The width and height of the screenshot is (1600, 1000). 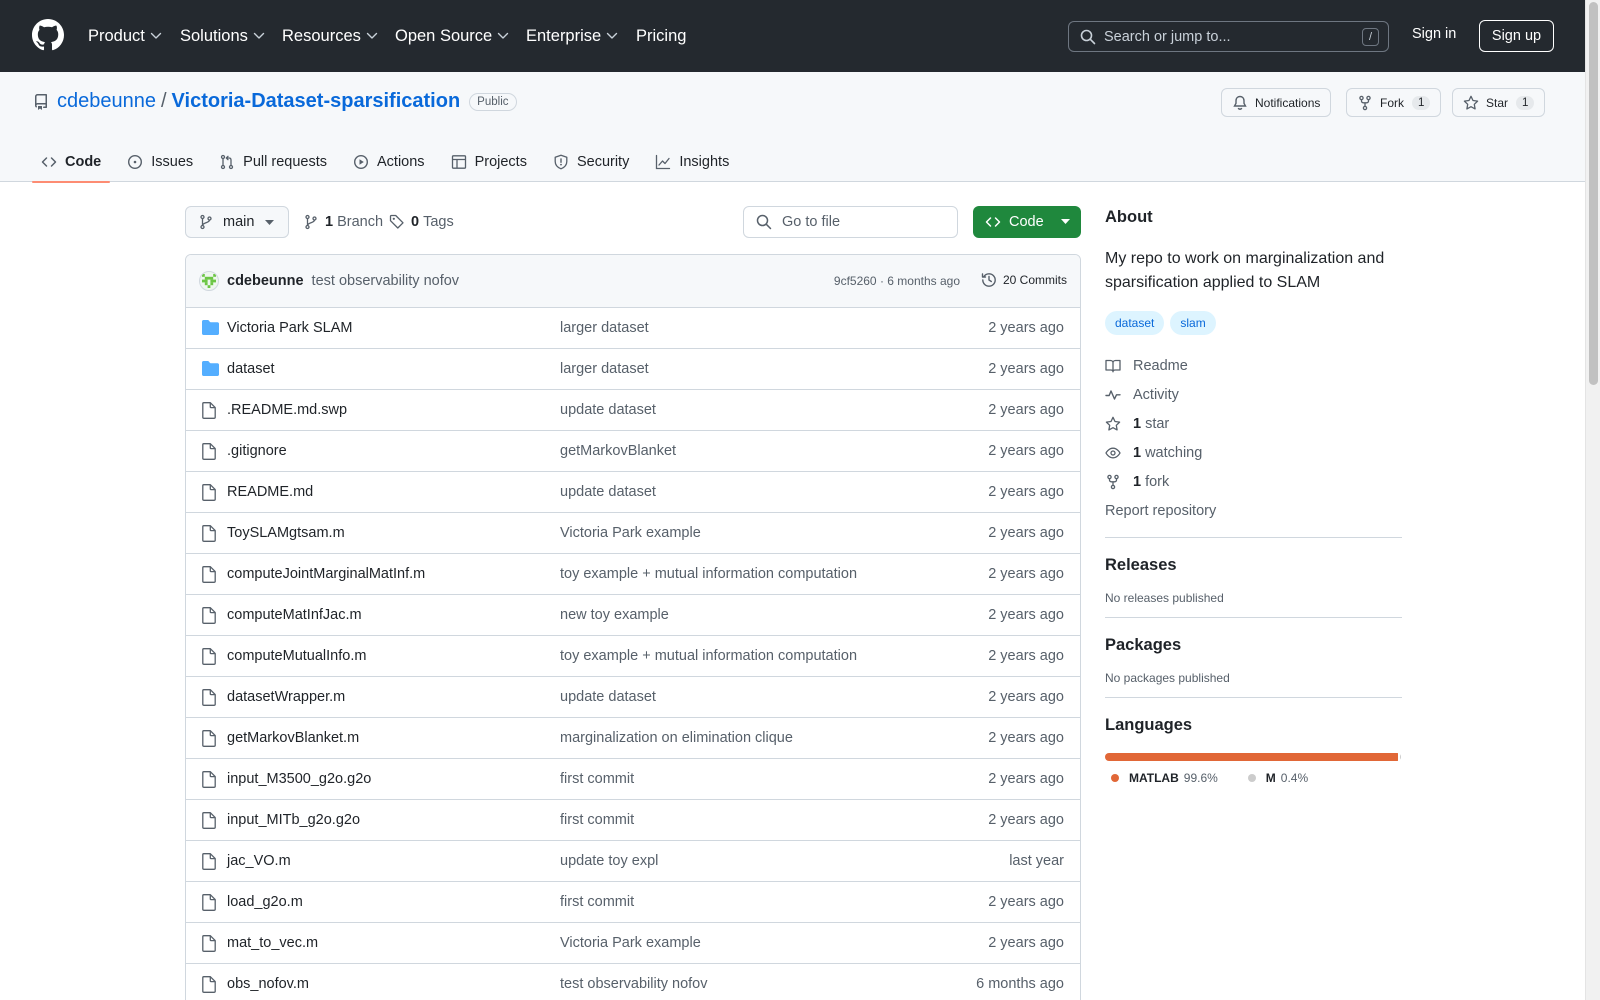 What do you see at coordinates (222, 36) in the screenshot?
I see `nav-solutions: Solutions` at bounding box center [222, 36].